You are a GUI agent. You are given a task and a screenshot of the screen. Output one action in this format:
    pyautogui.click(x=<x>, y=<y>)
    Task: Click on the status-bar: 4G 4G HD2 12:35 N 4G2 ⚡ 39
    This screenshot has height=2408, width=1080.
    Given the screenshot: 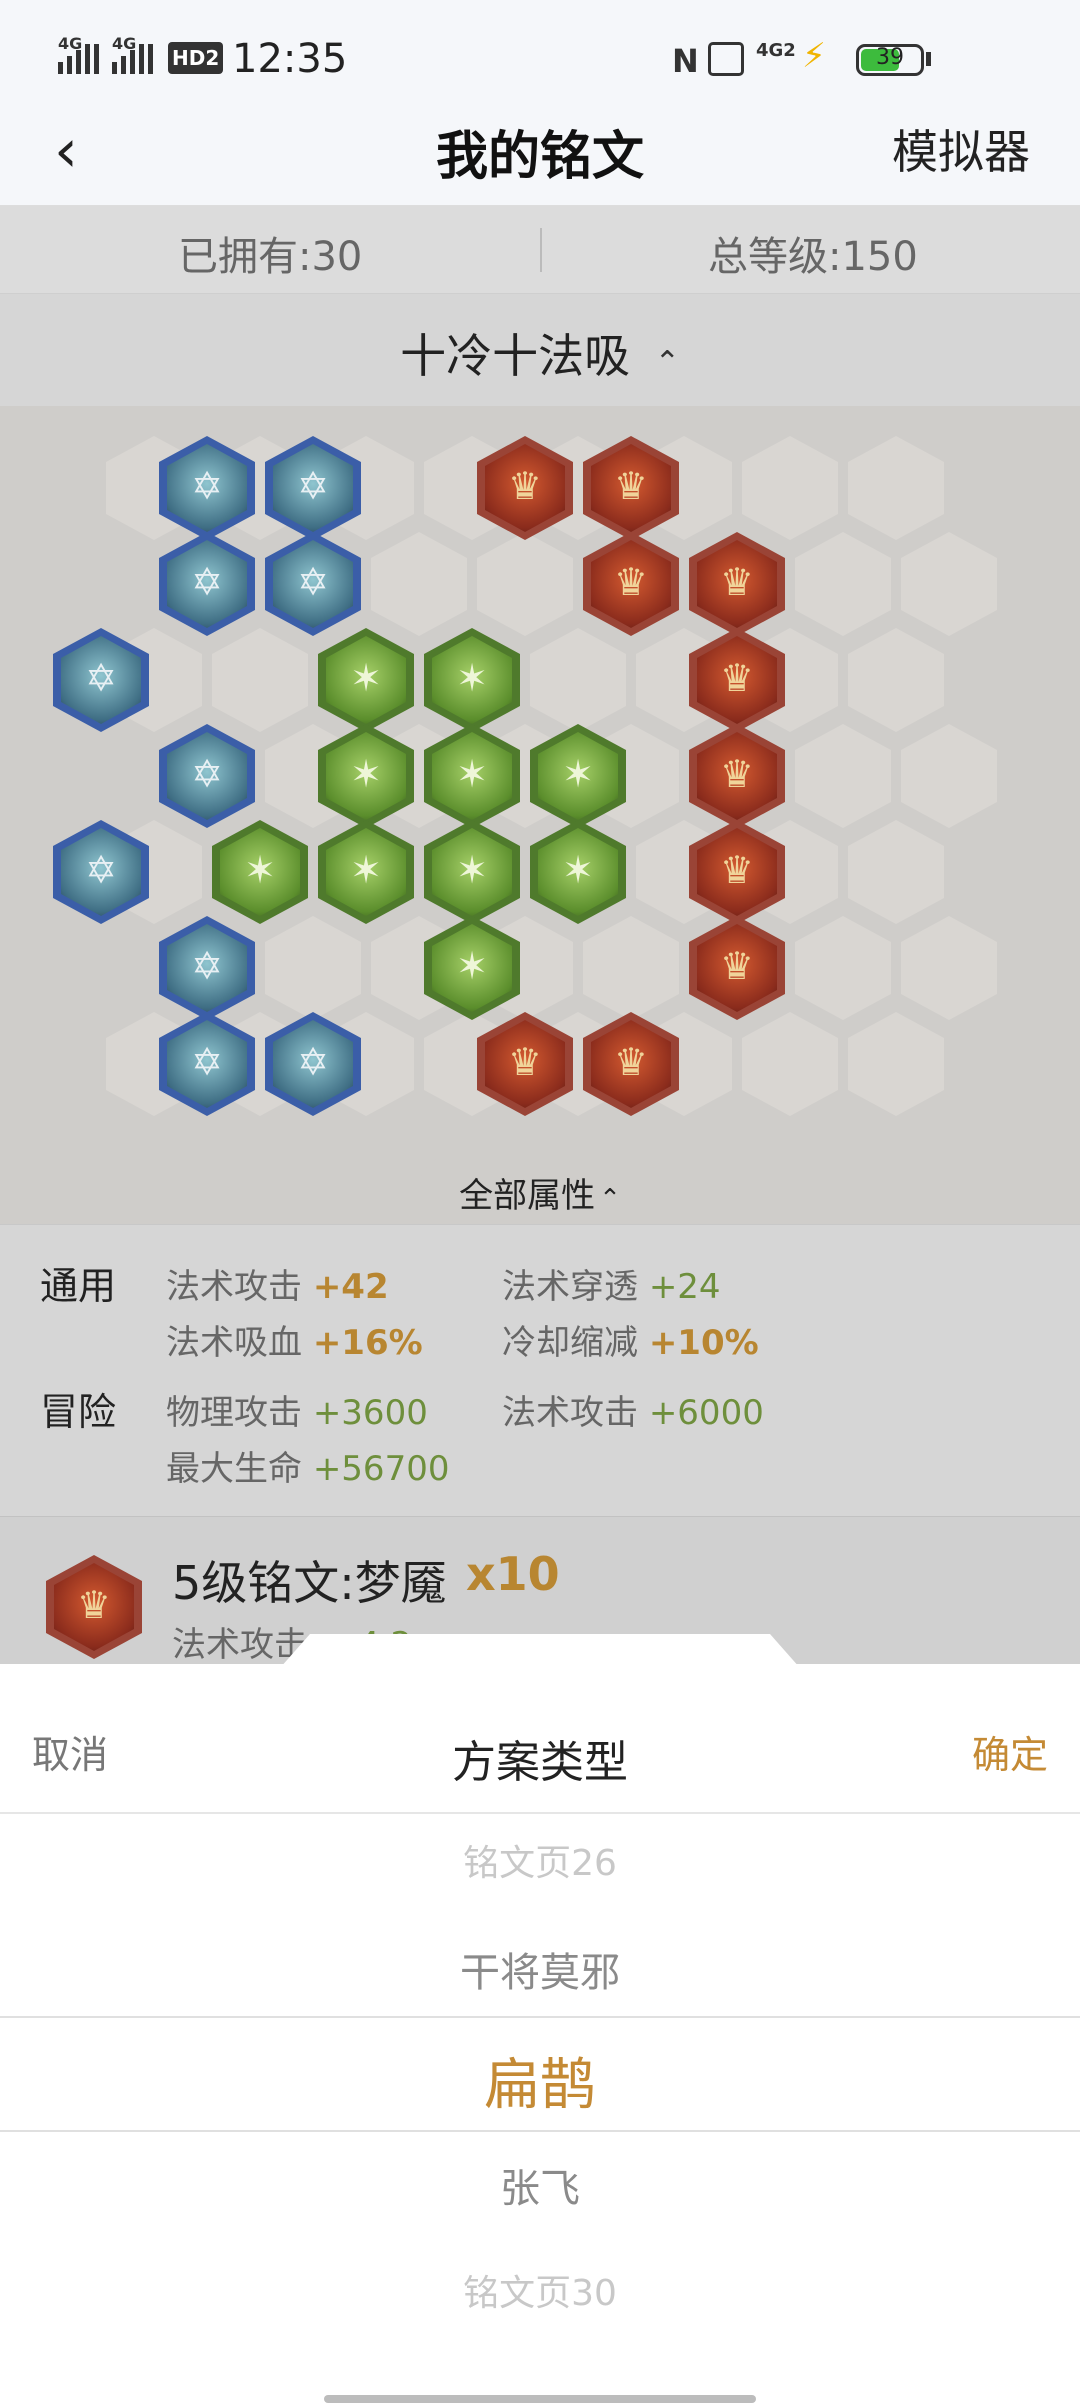 What is the action you would take?
    pyautogui.click(x=540, y=55)
    